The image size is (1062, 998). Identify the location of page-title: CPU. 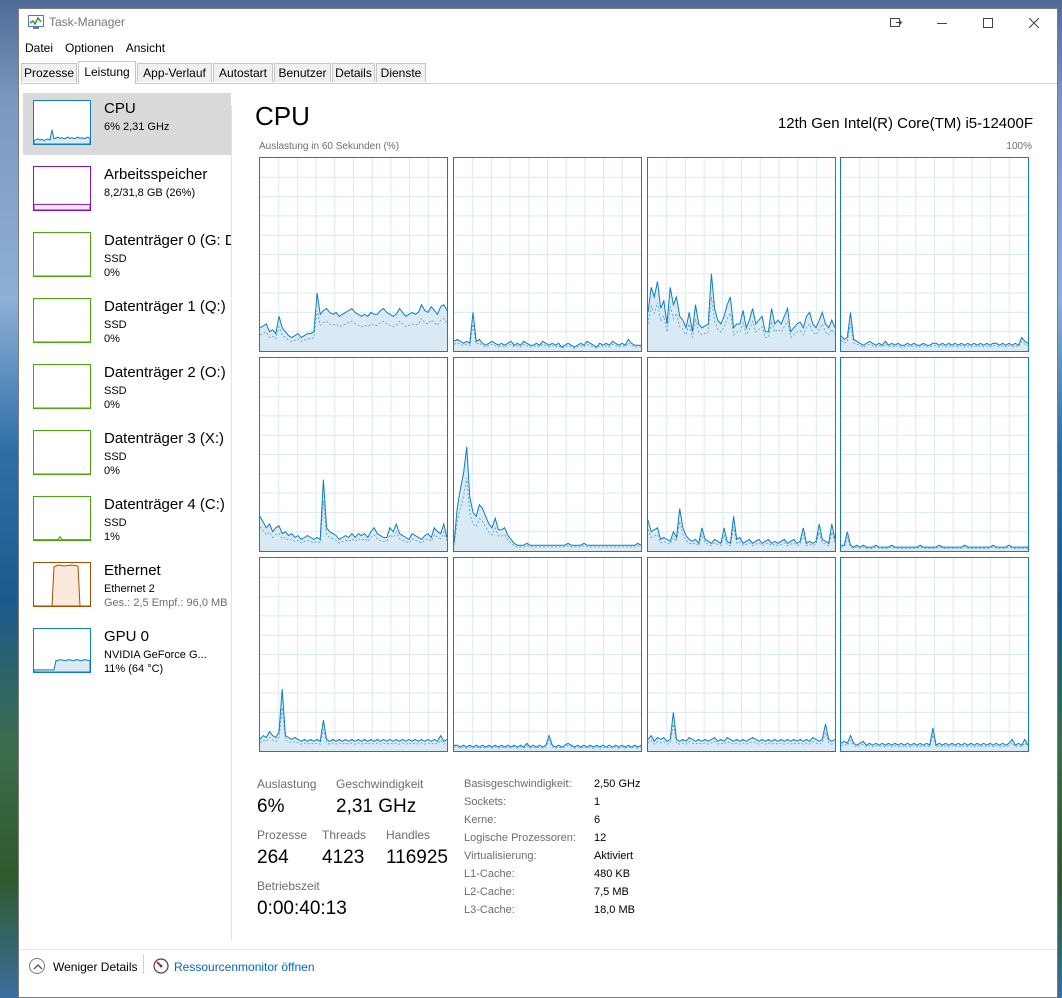
(282, 116).